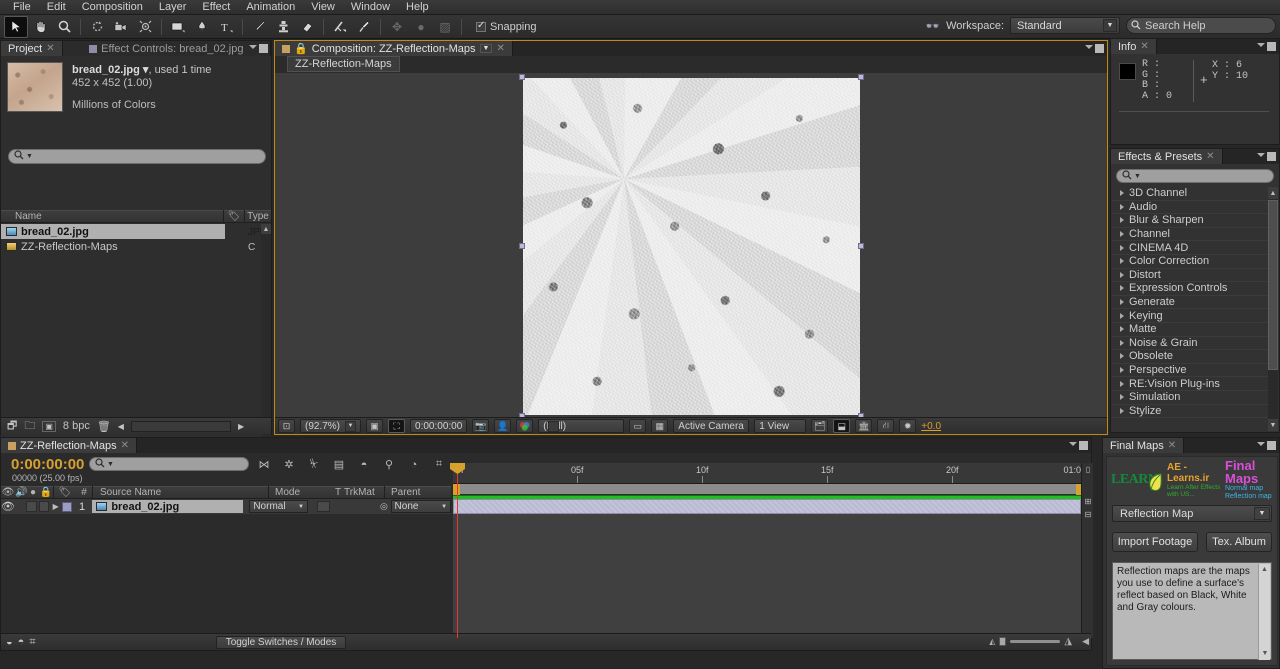 The height and width of the screenshot is (669, 1280). What do you see at coordinates (1273, 285) in the screenshot?
I see `scrollbar-thumb` at bounding box center [1273, 285].